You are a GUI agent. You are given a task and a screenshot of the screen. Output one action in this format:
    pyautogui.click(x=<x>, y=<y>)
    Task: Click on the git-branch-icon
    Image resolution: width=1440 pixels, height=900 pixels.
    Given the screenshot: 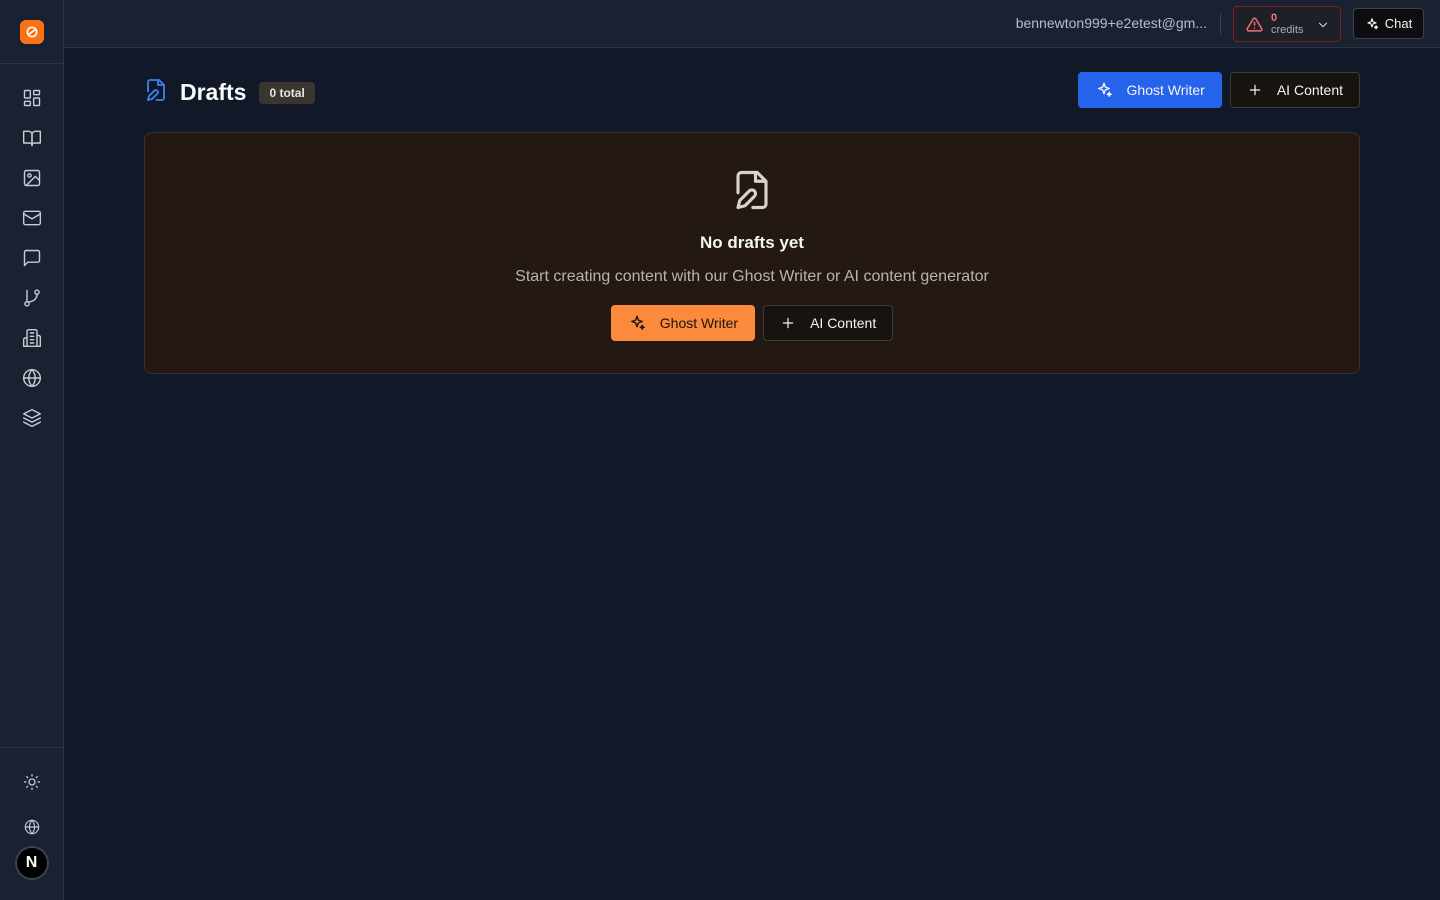 What is the action you would take?
    pyautogui.click(x=32, y=298)
    